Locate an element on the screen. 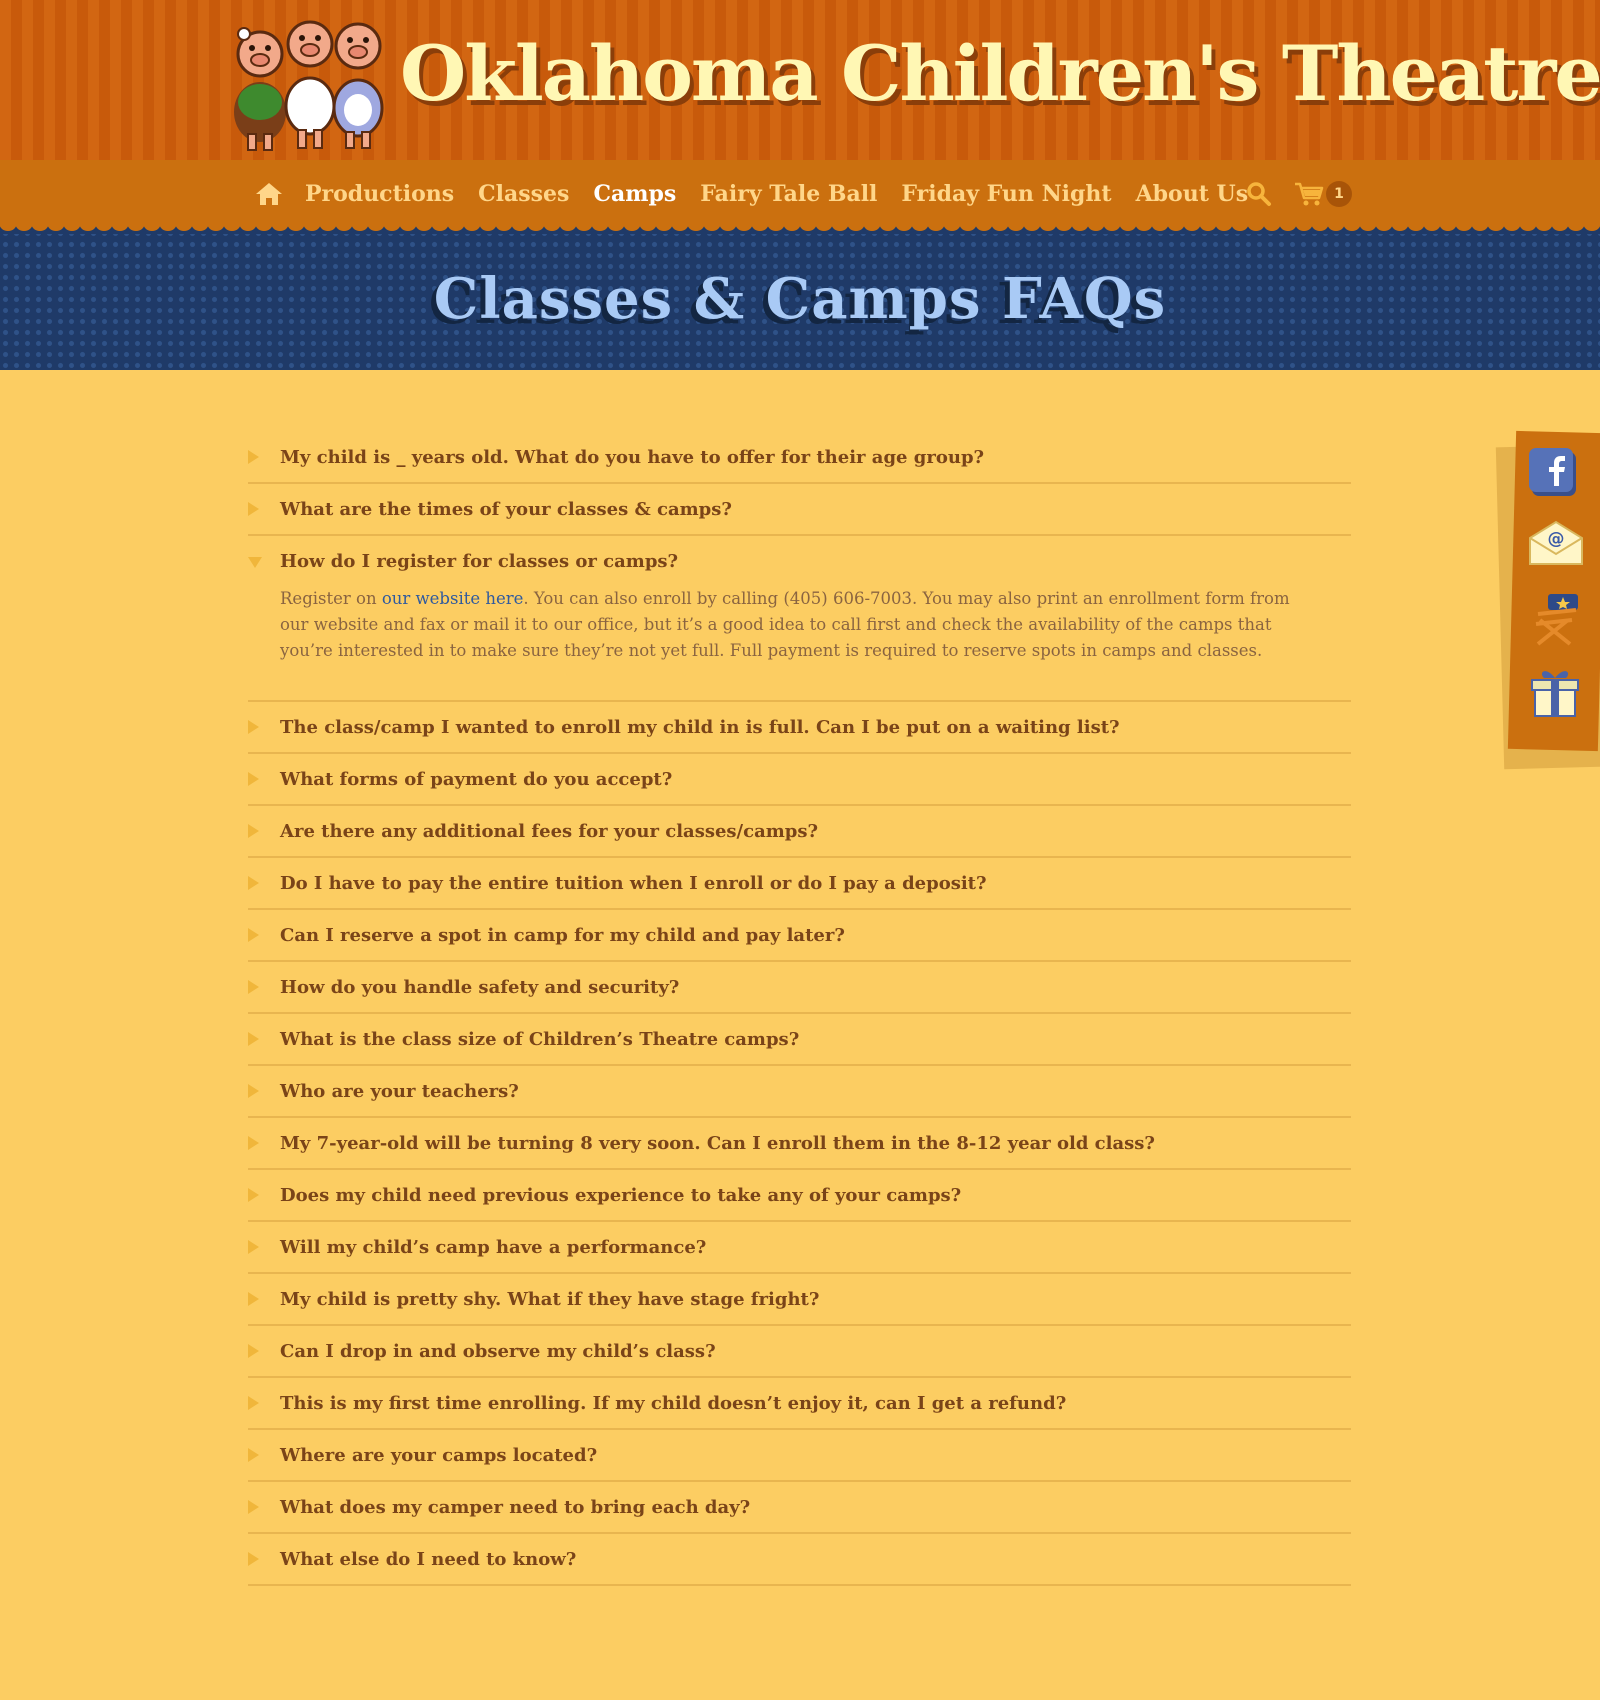  nav-tools: 1 is located at coordinates (1299, 194).